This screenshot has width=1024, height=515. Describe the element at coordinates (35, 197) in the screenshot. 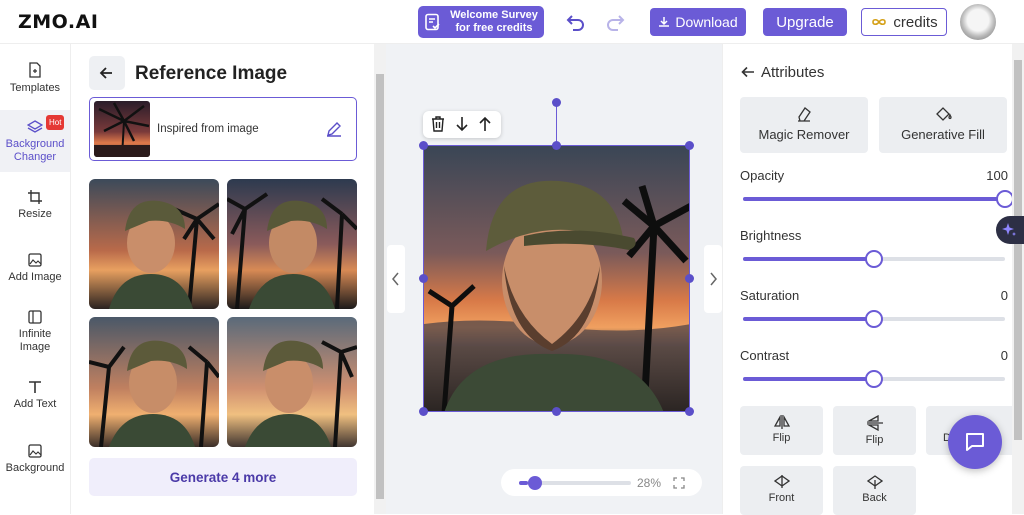

I see `crop-icon` at that location.